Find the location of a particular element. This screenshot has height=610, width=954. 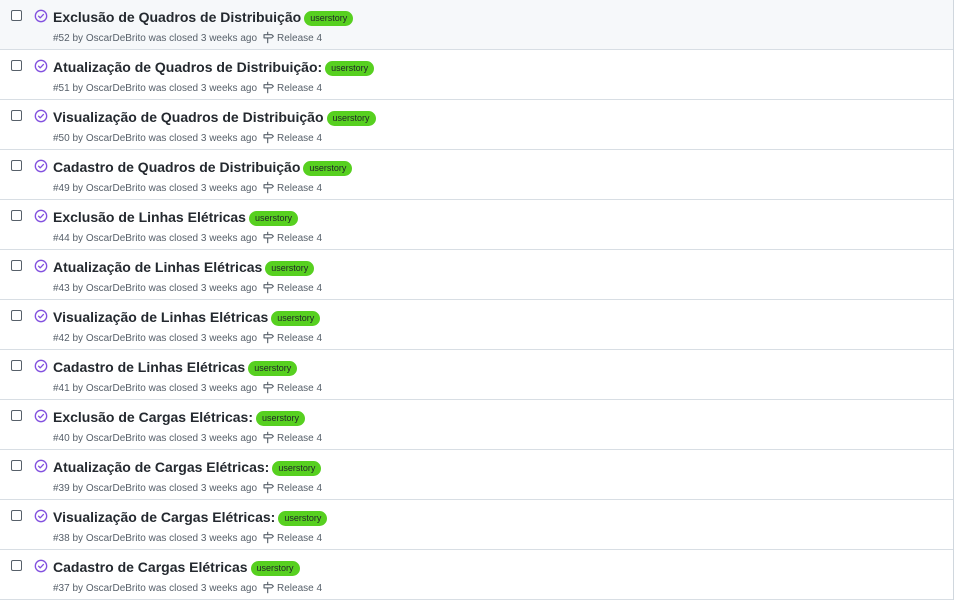

issue-title: Visualização de Quadros de Distribuição is located at coordinates (188, 117).